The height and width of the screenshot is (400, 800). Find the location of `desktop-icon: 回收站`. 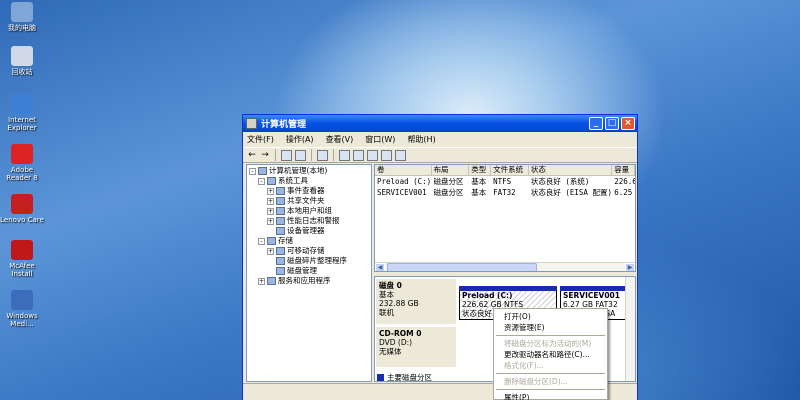

desktop-icon: 回收站 is located at coordinates (22, 61).